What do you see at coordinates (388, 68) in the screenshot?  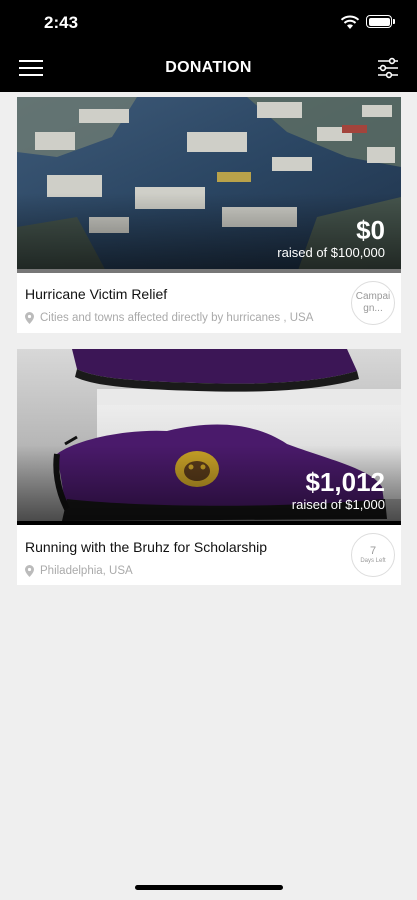 I see `sliders-filter-icon` at bounding box center [388, 68].